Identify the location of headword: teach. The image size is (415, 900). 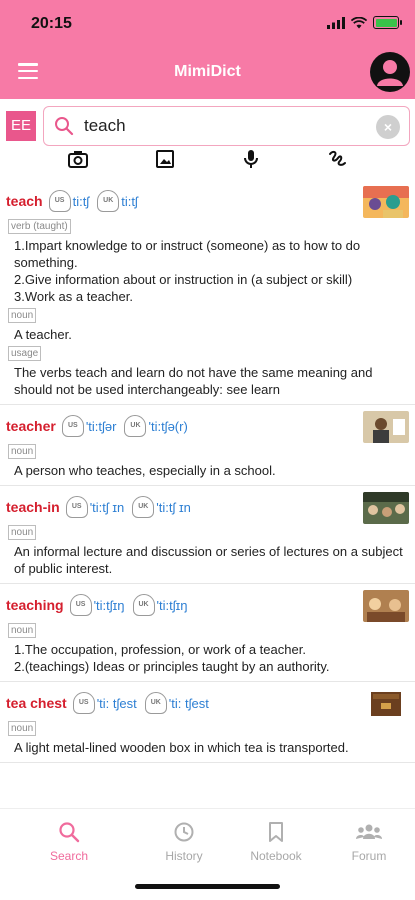
(24, 201).